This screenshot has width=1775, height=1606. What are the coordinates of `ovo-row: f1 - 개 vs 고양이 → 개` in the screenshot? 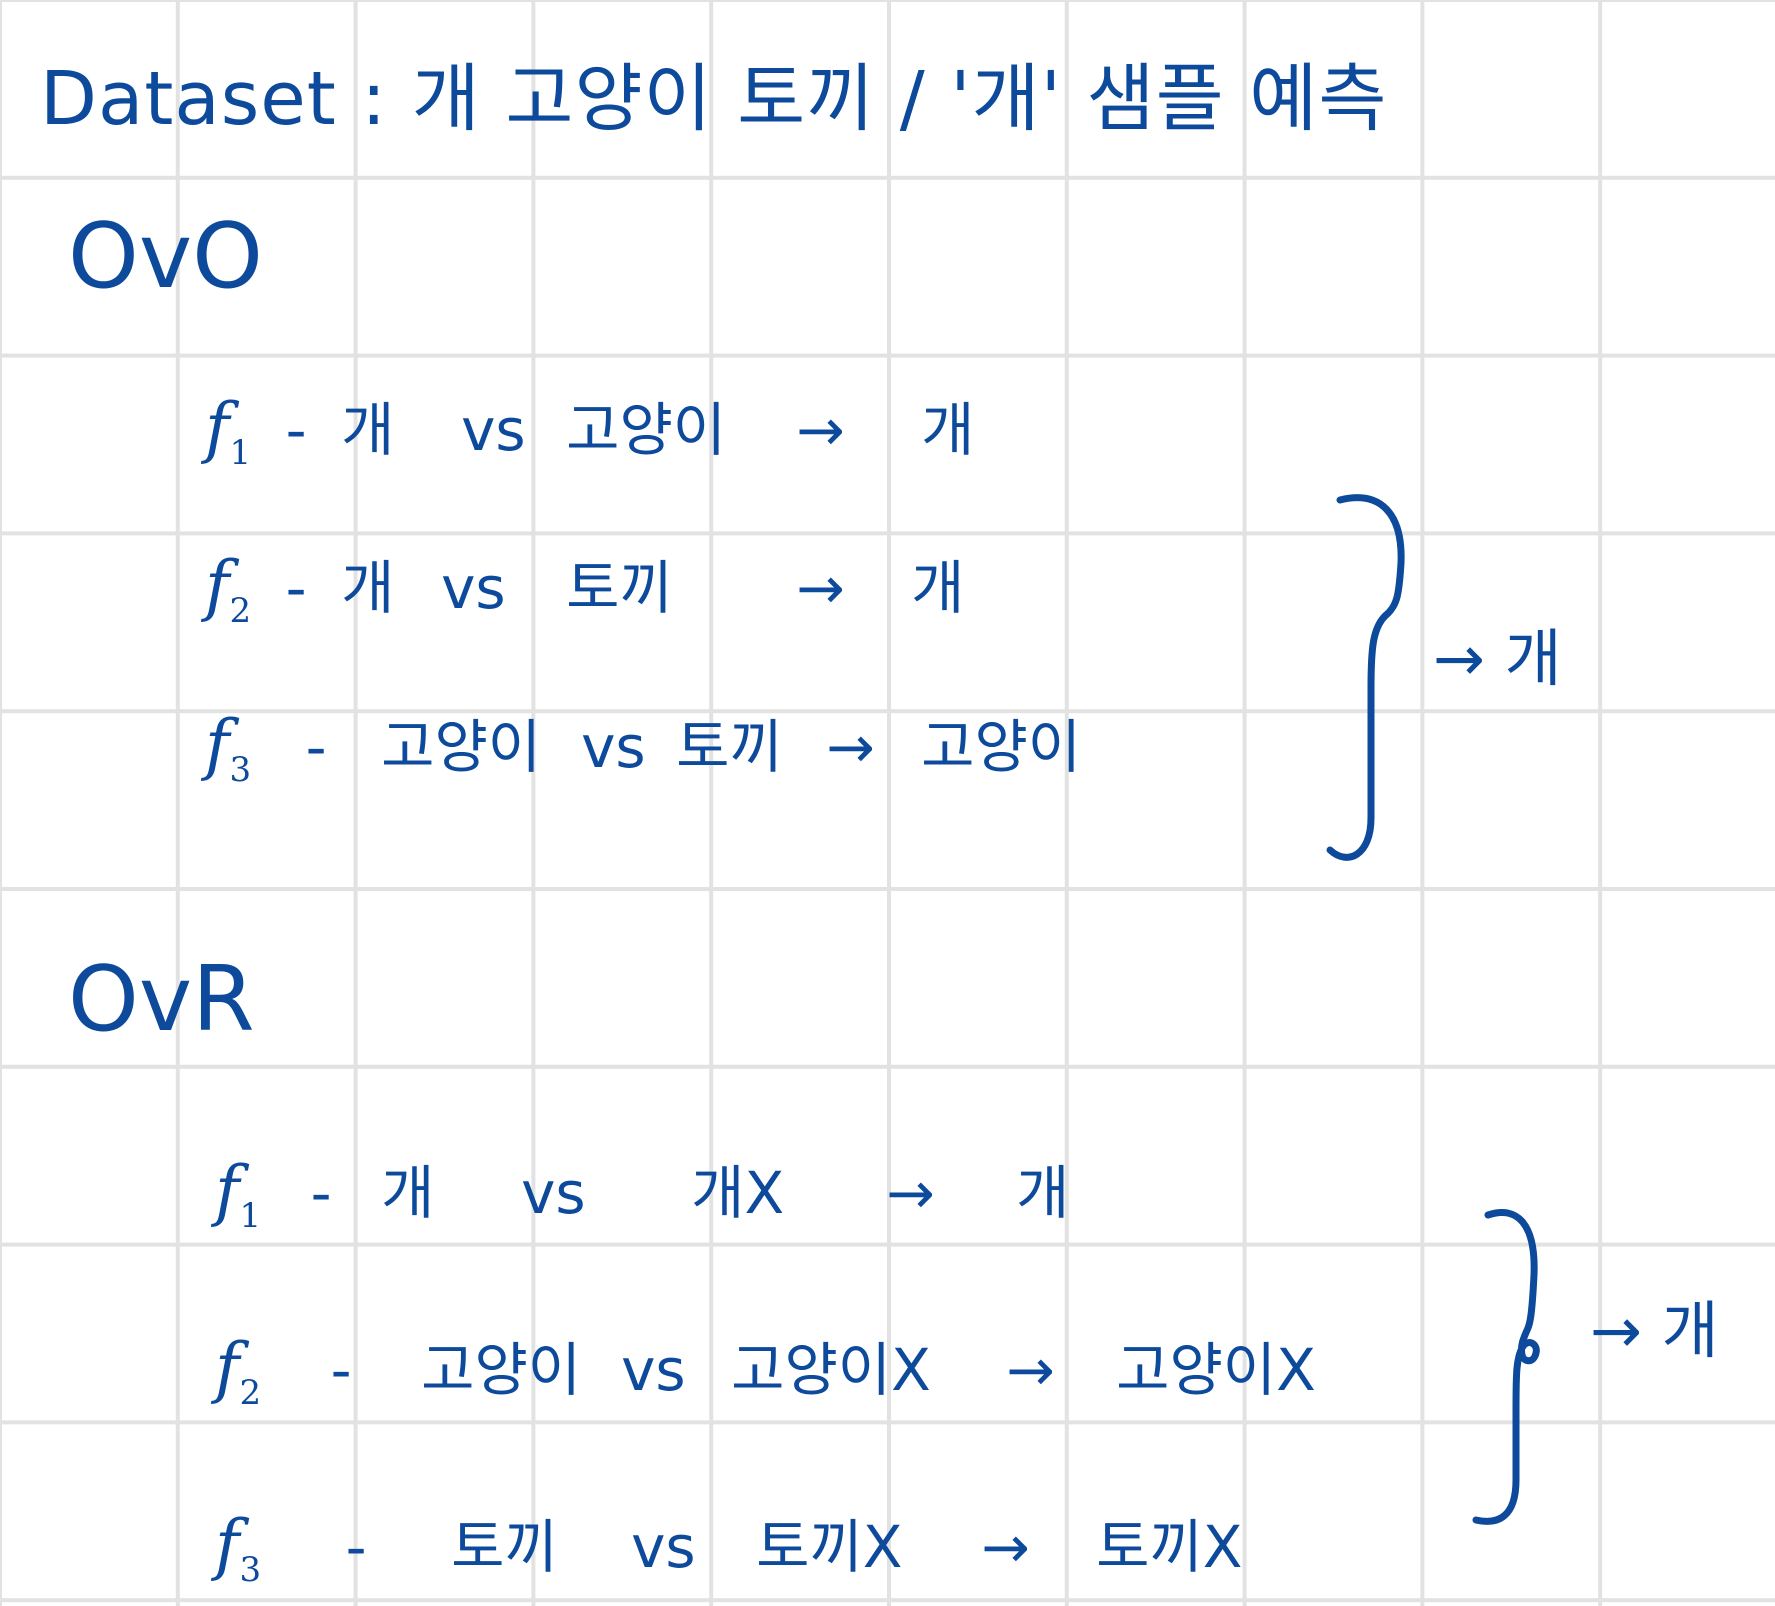 It's located at (590, 431).